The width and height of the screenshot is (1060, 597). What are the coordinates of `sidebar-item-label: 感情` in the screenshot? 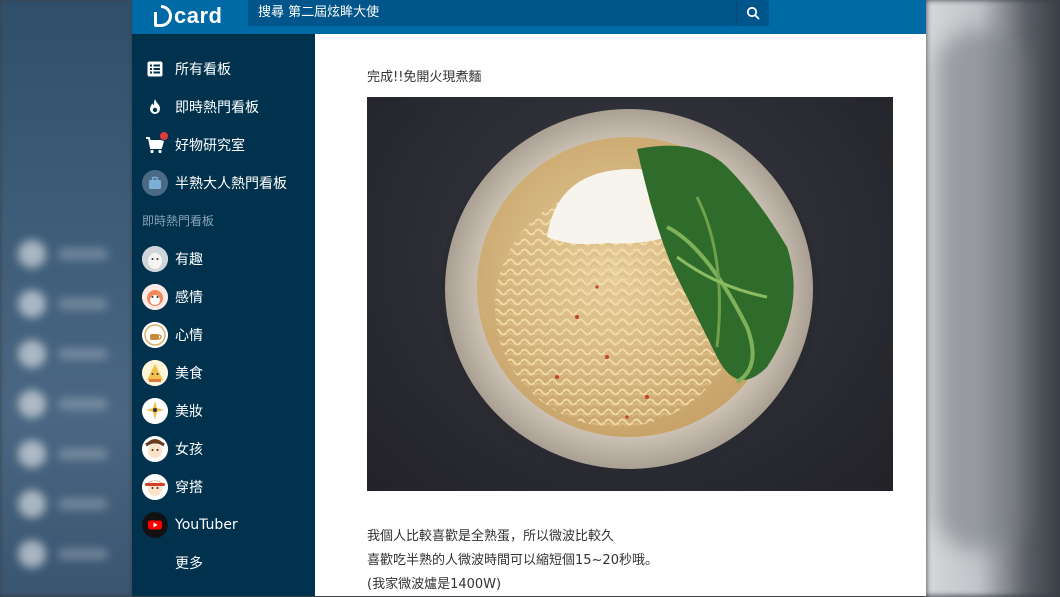 It's located at (189, 298).